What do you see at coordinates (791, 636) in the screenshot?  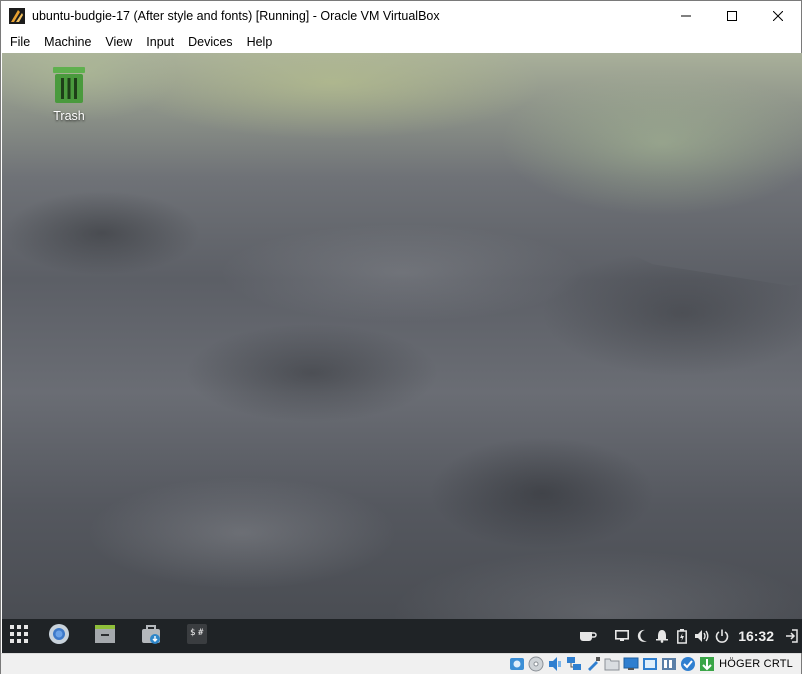 I see `logout-icon` at bounding box center [791, 636].